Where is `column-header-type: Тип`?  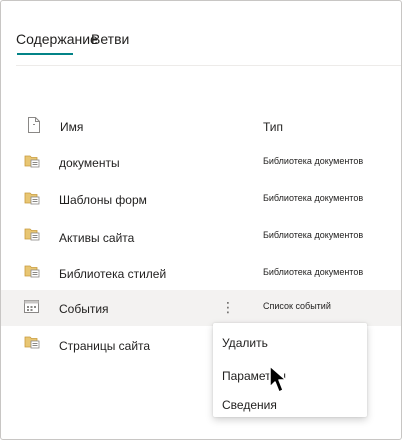 column-header-type: Тип is located at coordinates (273, 127).